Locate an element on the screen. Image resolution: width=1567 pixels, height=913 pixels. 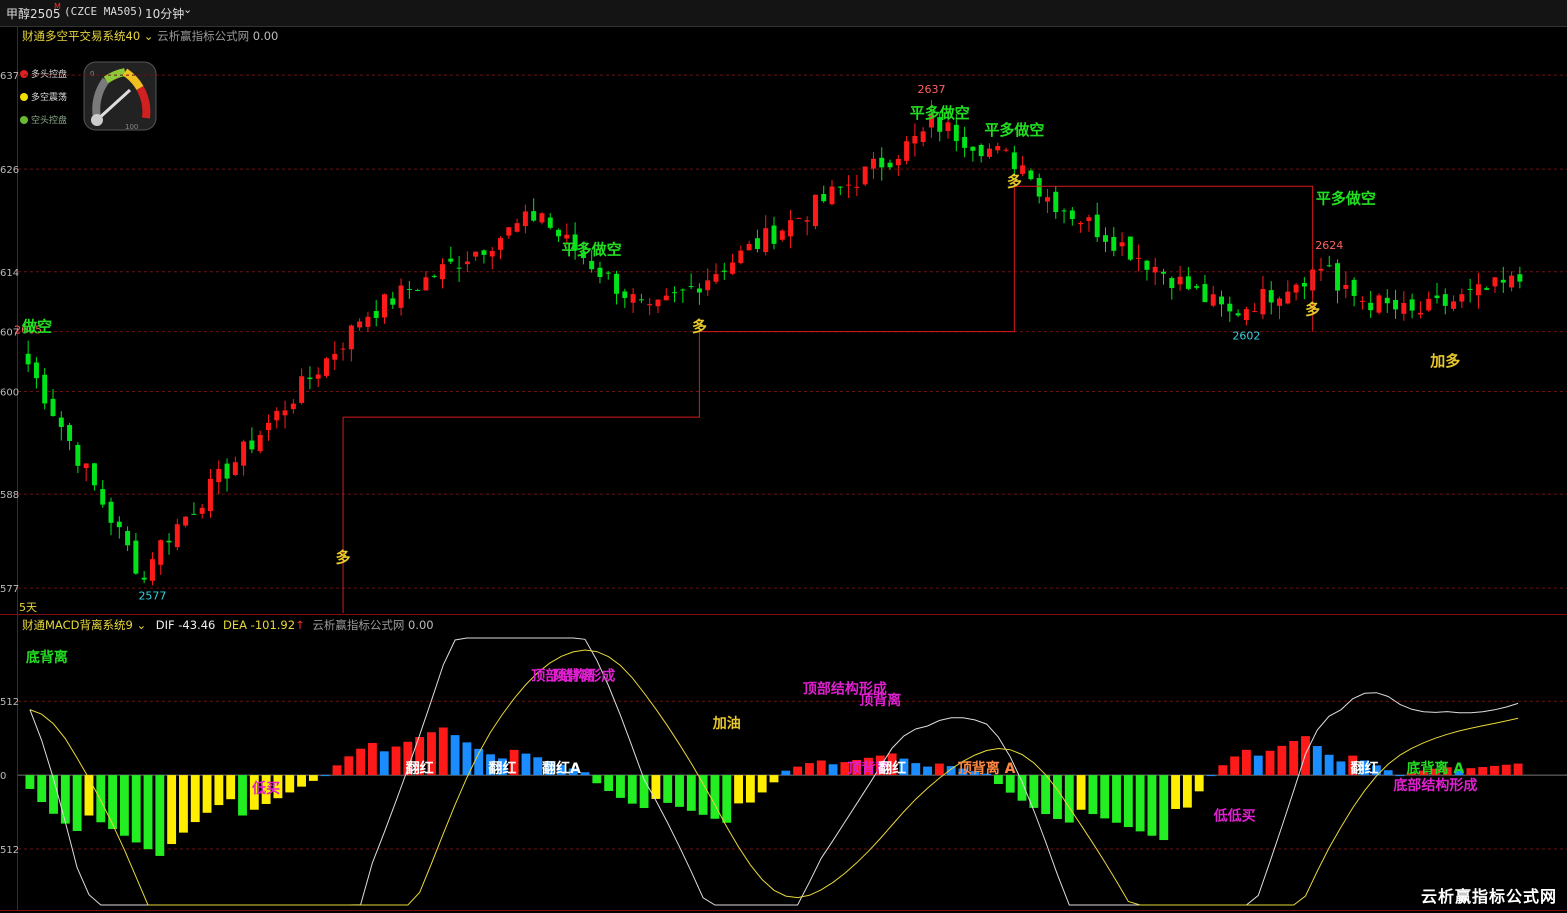
period-days-label: 5天 is located at coordinates (28, 607).